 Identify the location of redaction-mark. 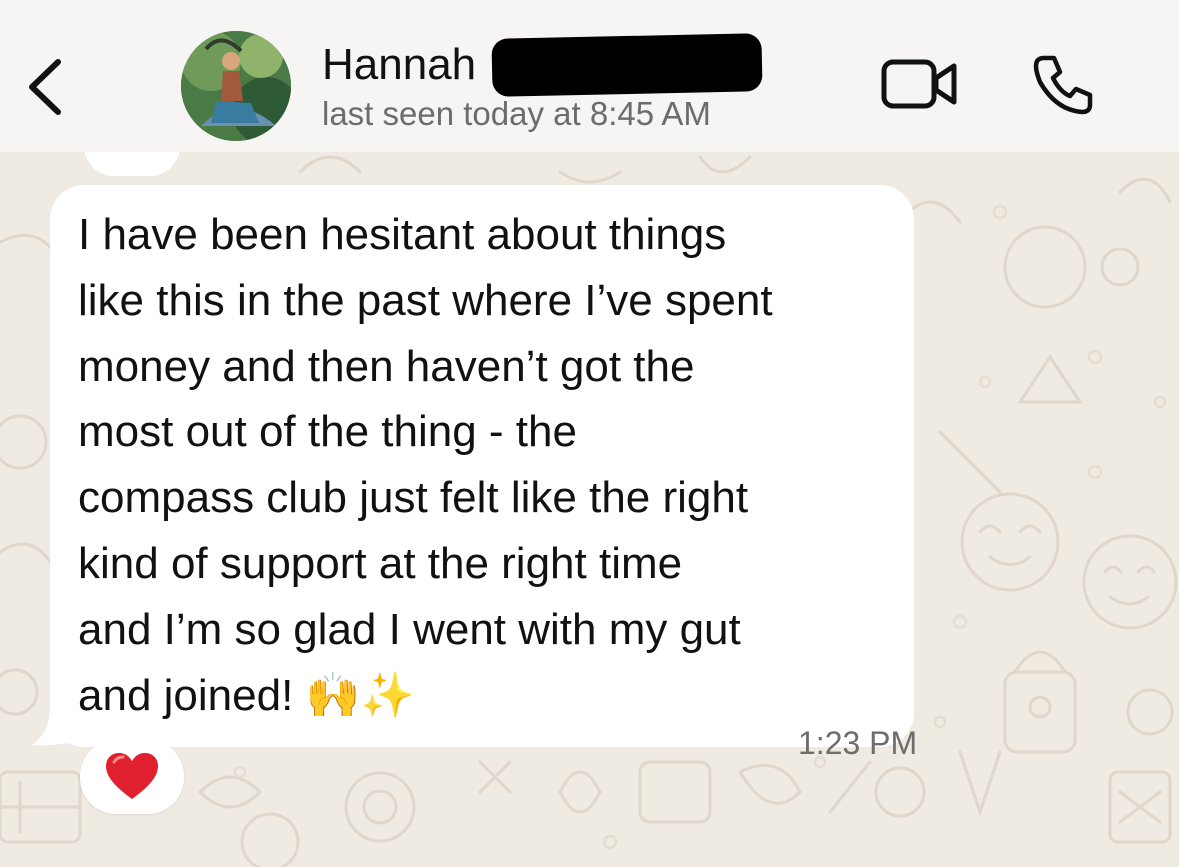
(627, 65).